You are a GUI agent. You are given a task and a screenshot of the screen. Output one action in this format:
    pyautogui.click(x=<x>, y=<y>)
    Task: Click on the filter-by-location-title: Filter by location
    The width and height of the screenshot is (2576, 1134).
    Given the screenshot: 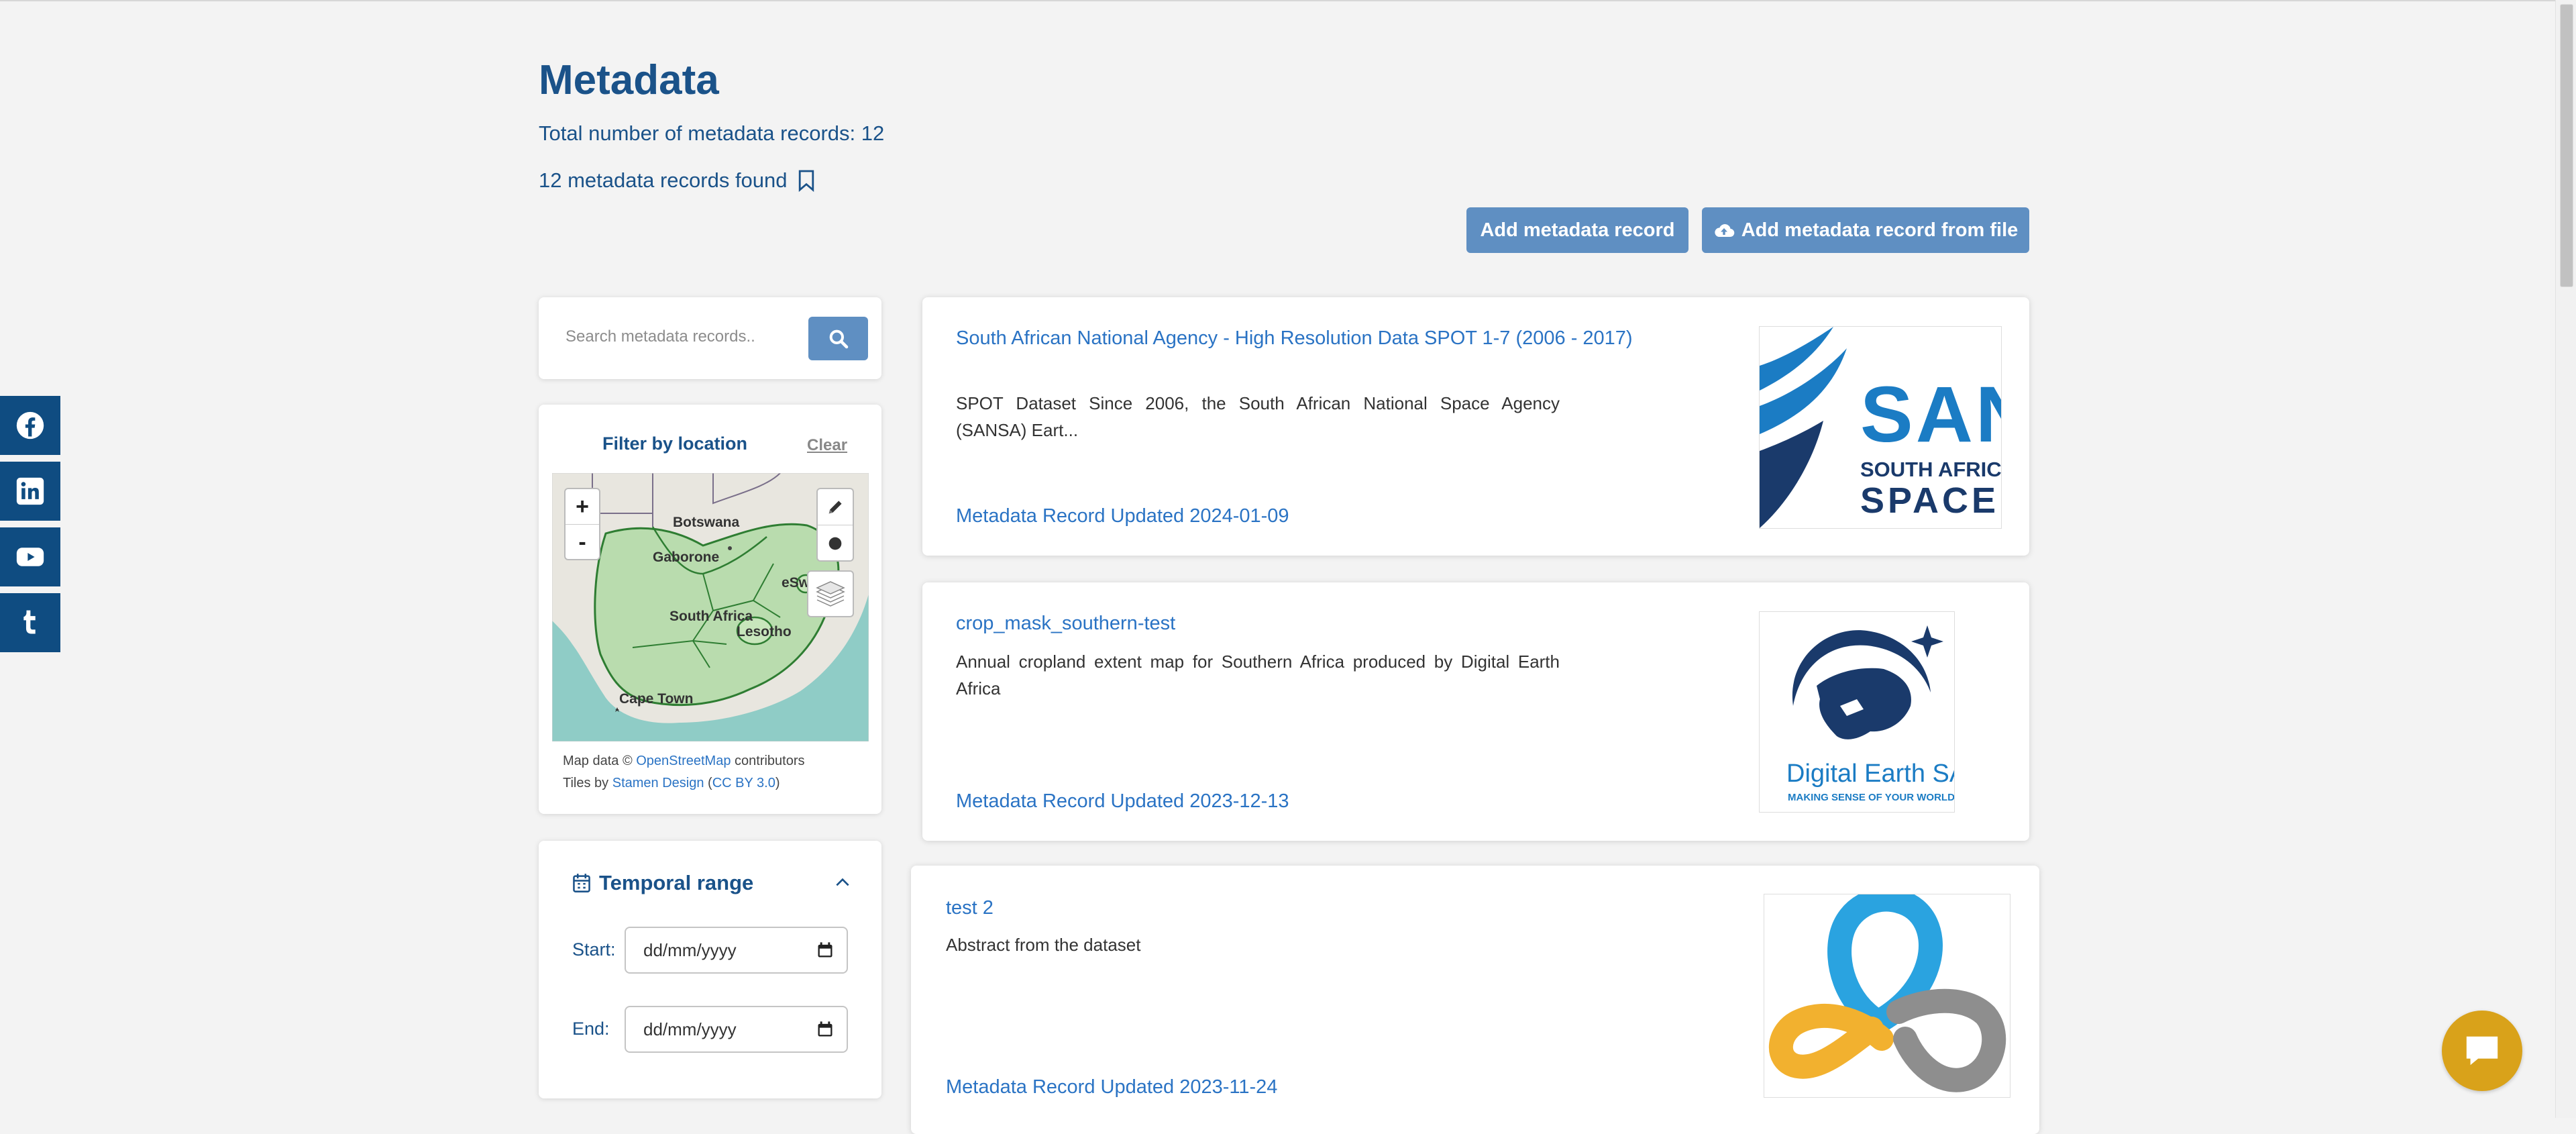 What is the action you would take?
    pyautogui.click(x=675, y=443)
    